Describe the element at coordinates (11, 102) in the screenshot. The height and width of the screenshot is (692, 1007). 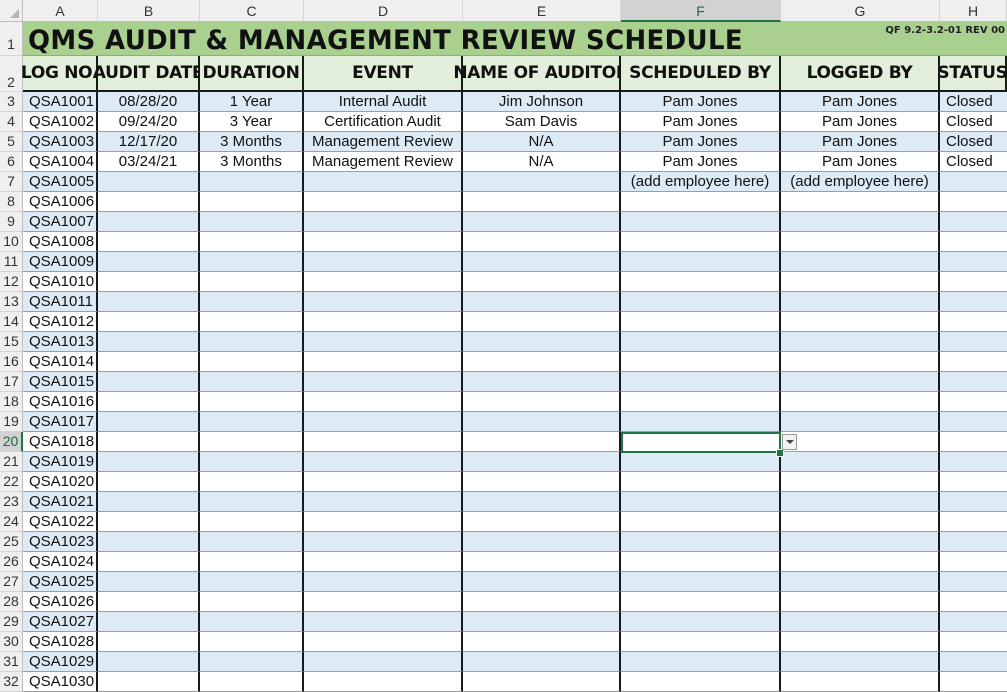
I see `row-header-3: 3` at that location.